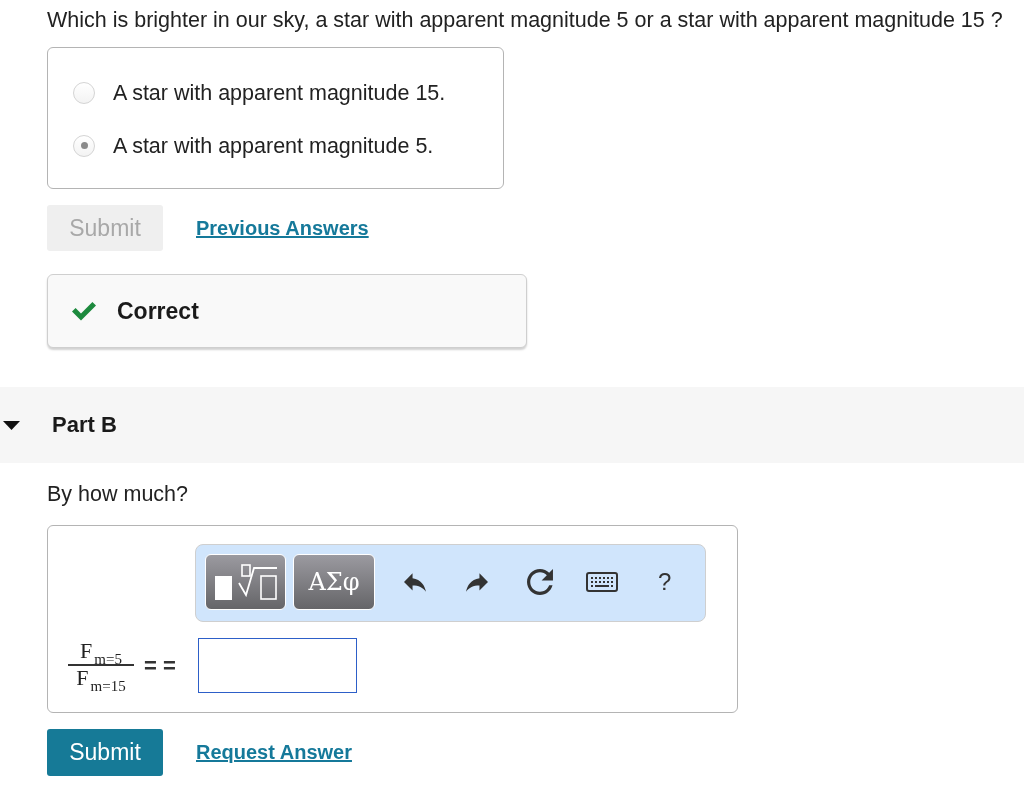  Describe the element at coordinates (84, 425) in the screenshot. I see `part-title: Part B` at that location.